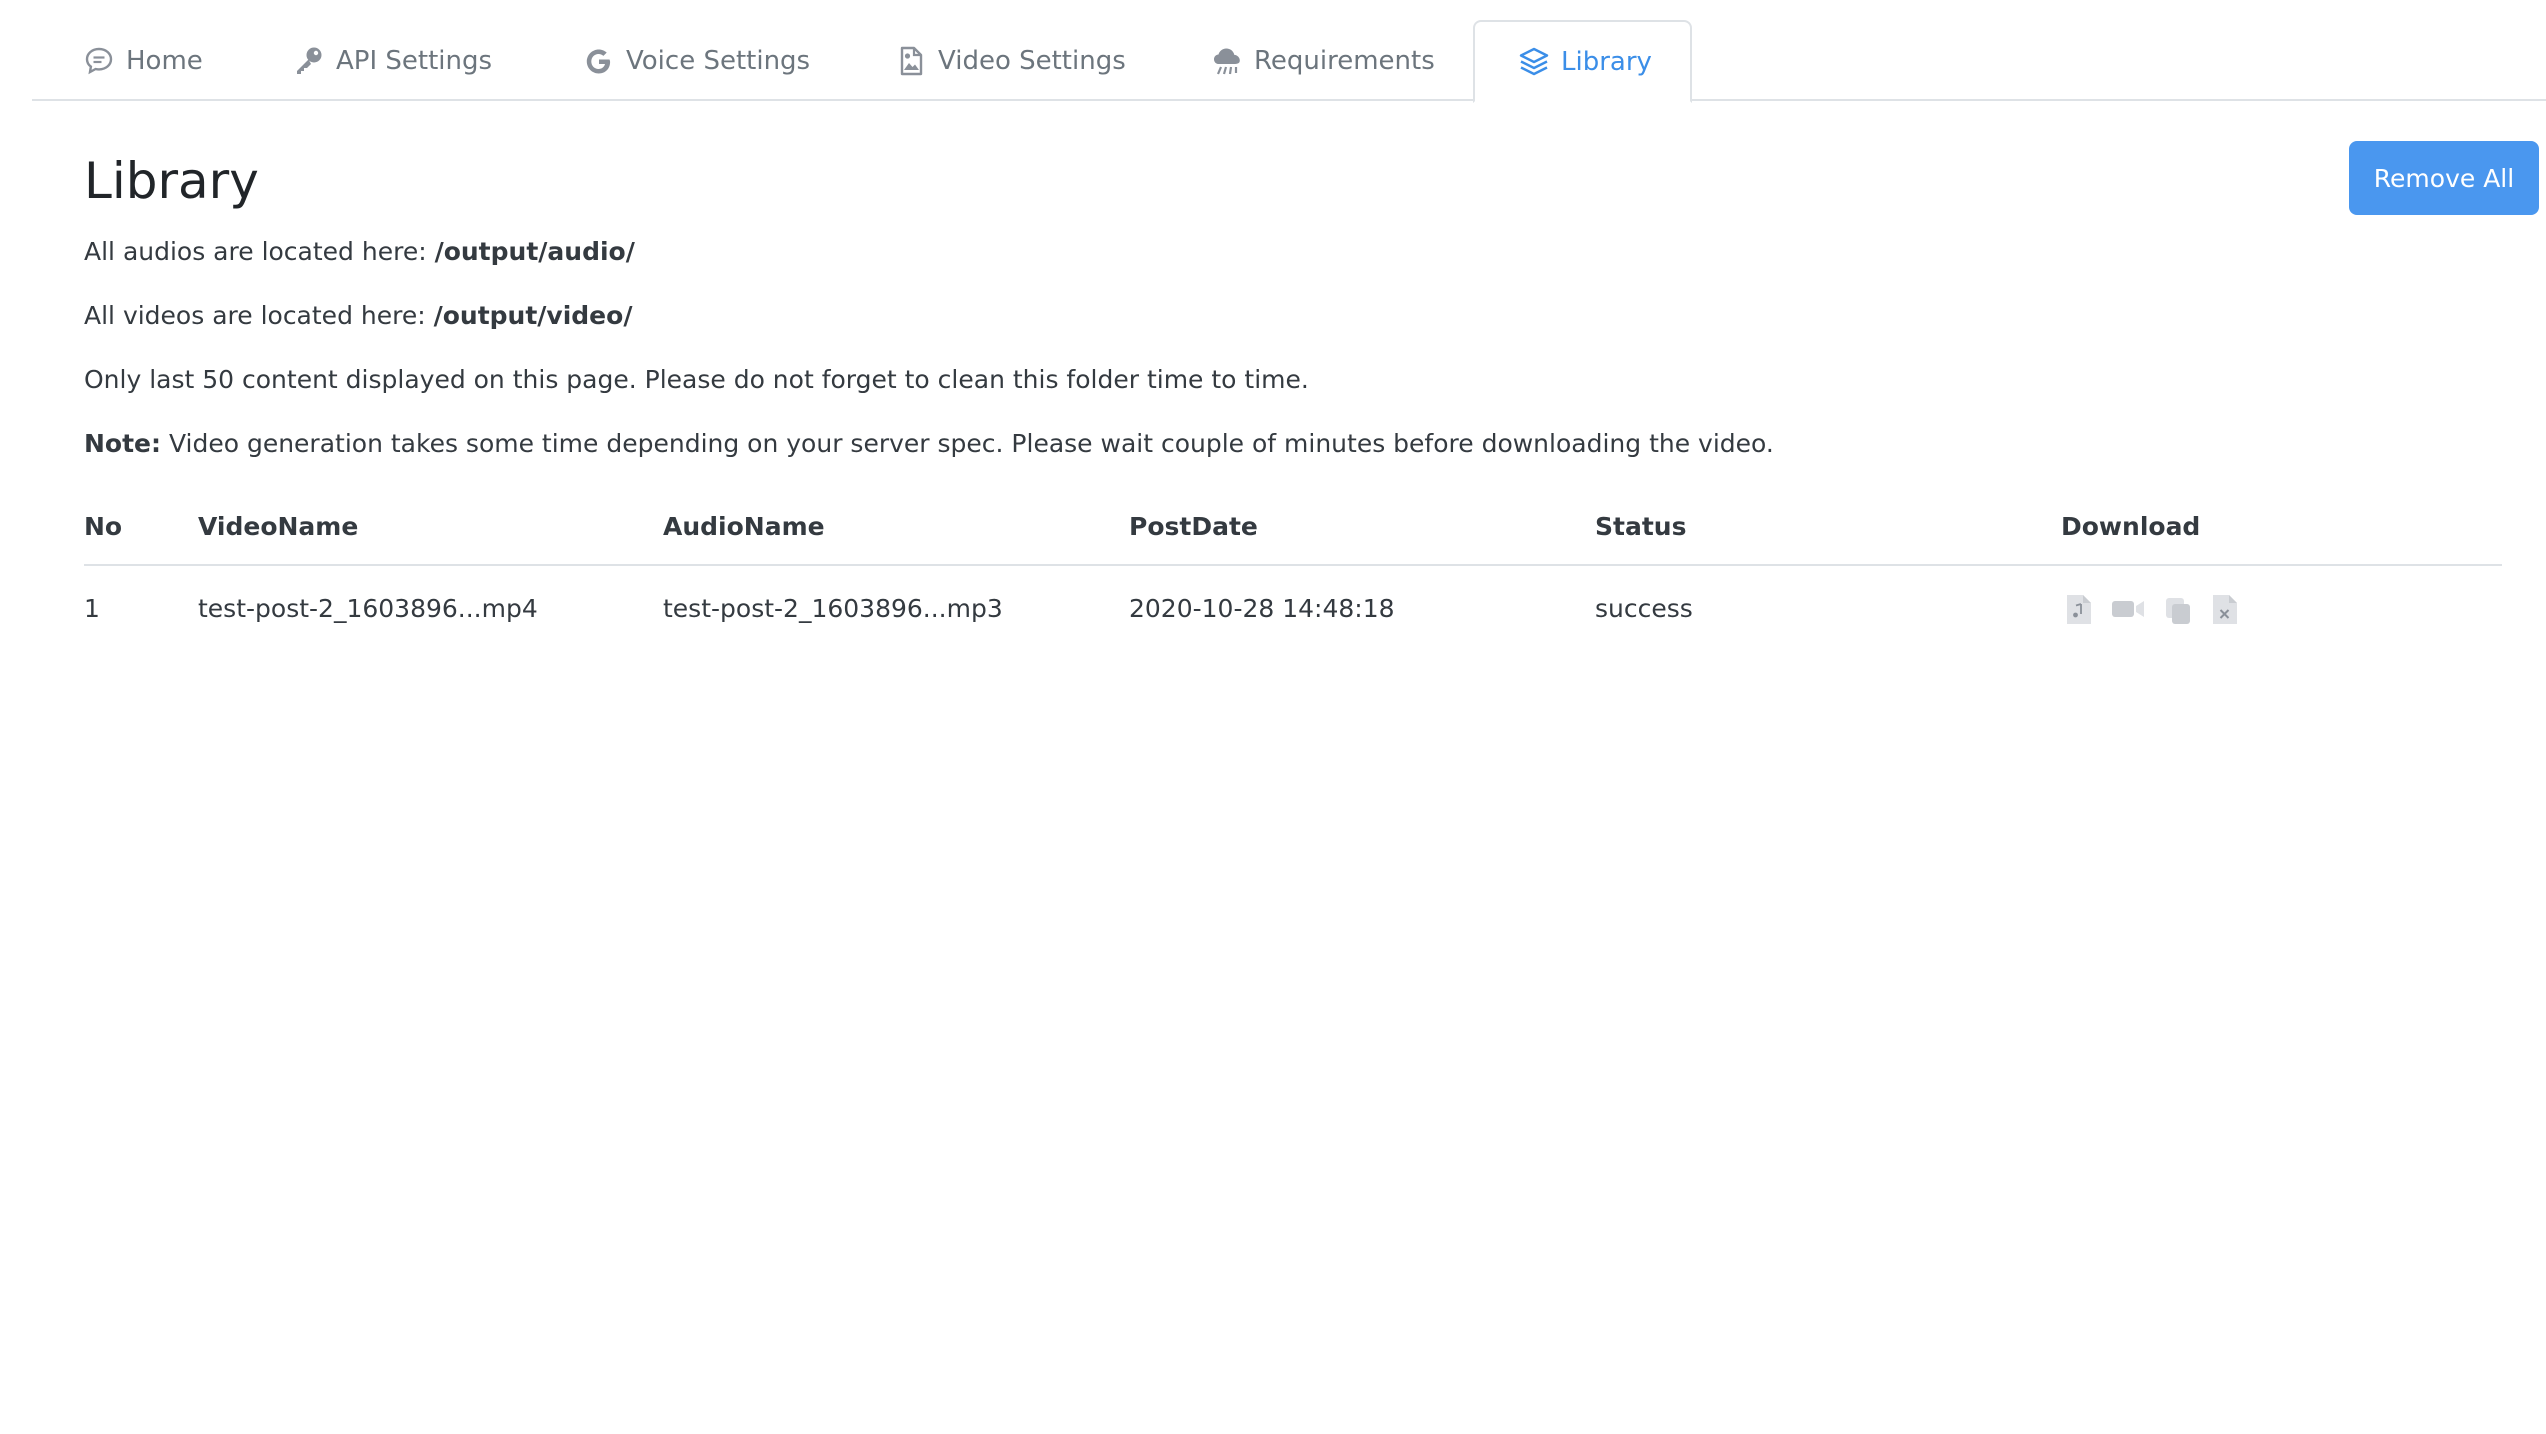  I want to click on tab-requirements: Requirements, so click(1322, 60).